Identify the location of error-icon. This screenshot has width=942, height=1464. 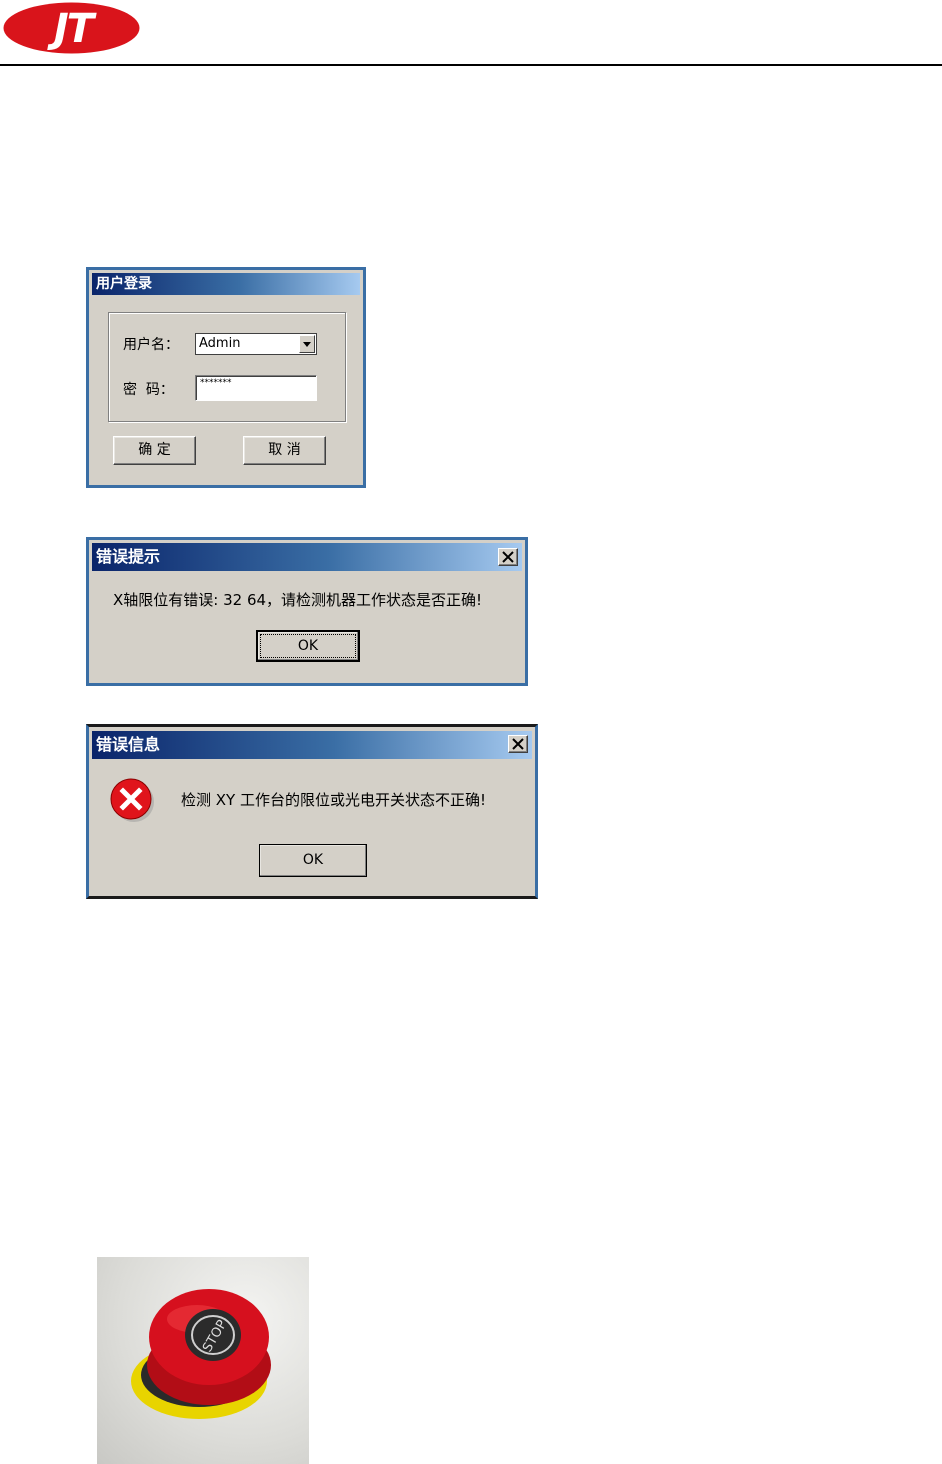
(132, 800).